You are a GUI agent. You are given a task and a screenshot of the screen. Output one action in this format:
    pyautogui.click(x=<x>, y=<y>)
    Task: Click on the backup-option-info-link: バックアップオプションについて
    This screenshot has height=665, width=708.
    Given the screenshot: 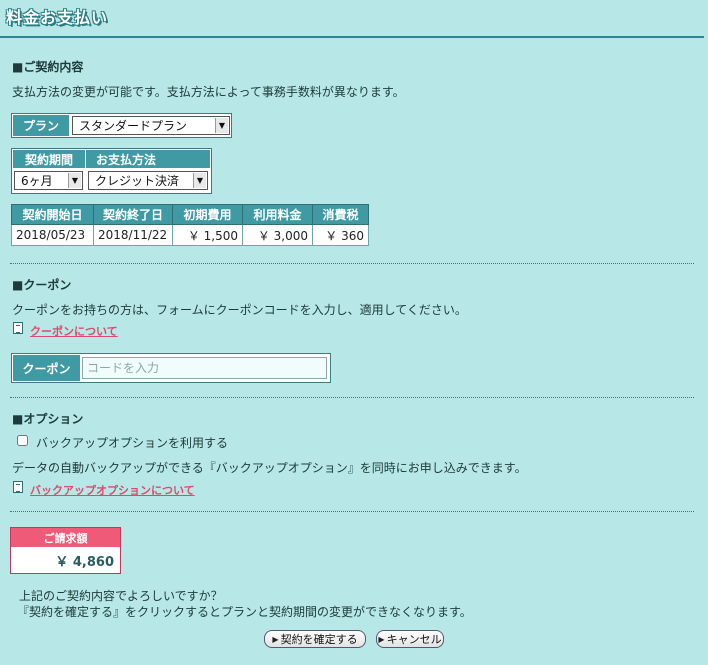 What is the action you would take?
    pyautogui.click(x=112, y=490)
    